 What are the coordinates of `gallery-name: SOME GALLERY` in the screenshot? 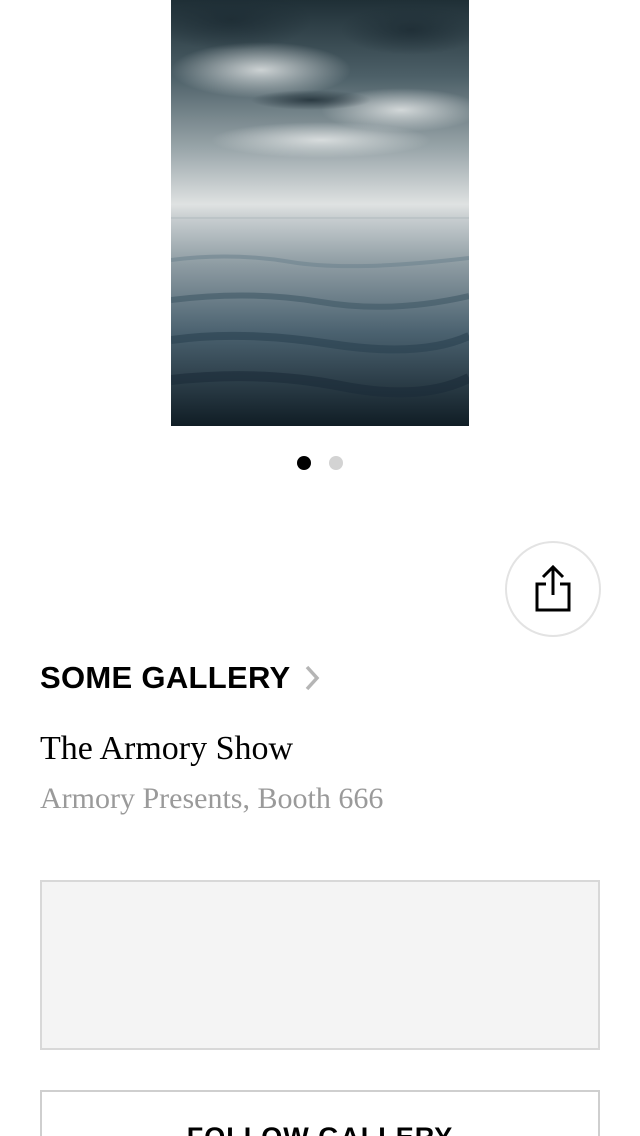 It's located at (165, 677).